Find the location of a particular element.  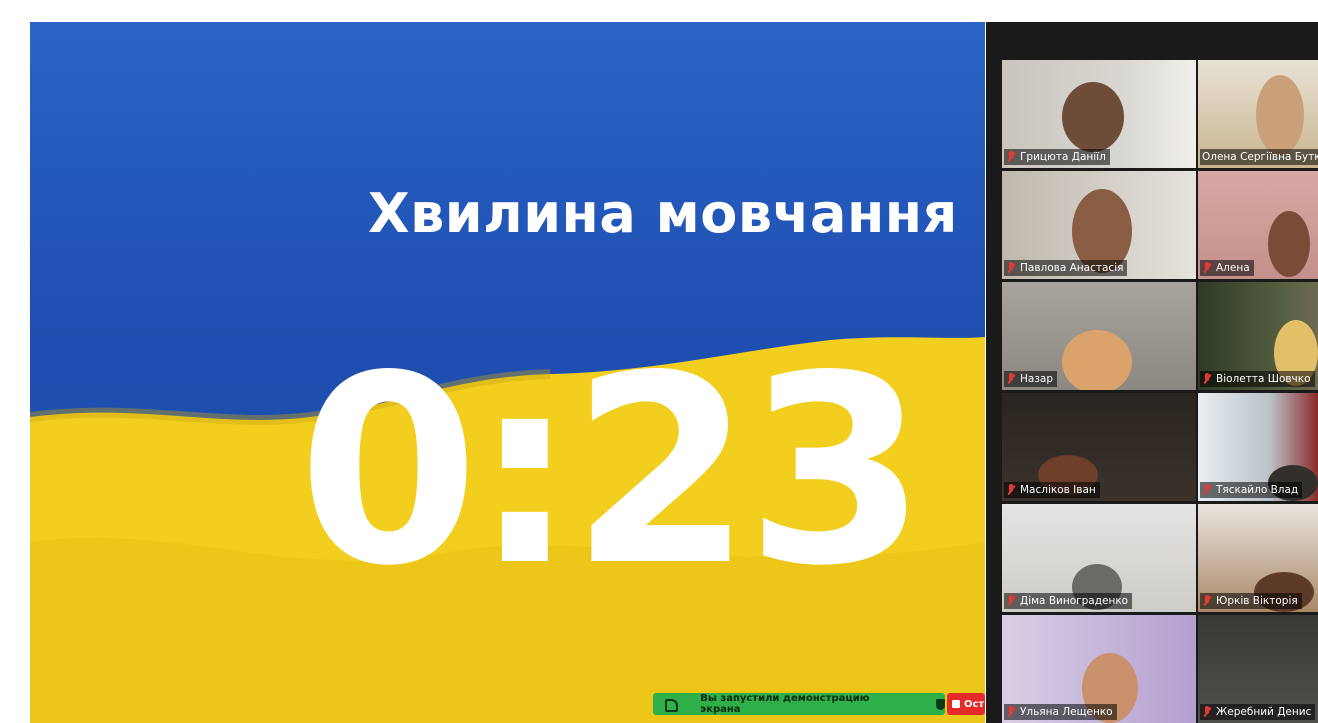

participant-name: Грицюта Даніїл is located at coordinates (1063, 157).